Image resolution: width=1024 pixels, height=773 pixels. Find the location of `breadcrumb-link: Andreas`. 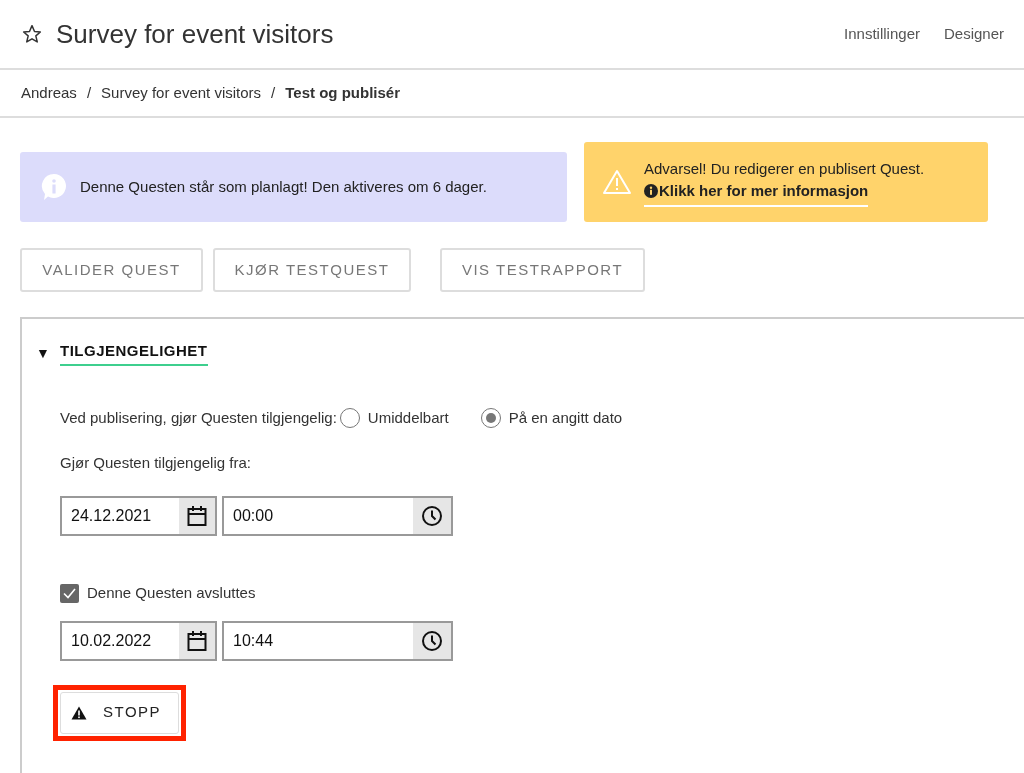

breadcrumb-link: Andreas is located at coordinates (49, 93).